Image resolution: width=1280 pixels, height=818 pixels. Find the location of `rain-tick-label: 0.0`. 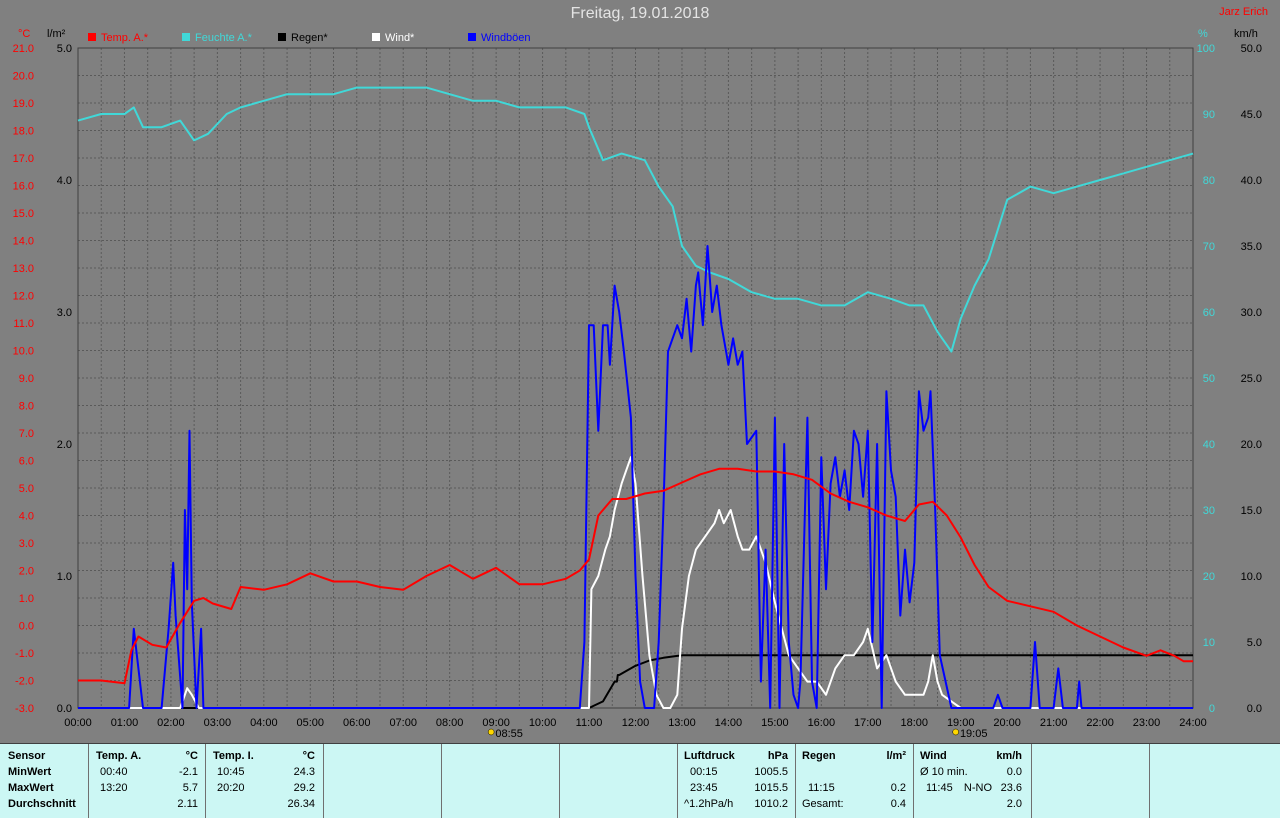

rain-tick-label: 0.0 is located at coordinates (64, 709).